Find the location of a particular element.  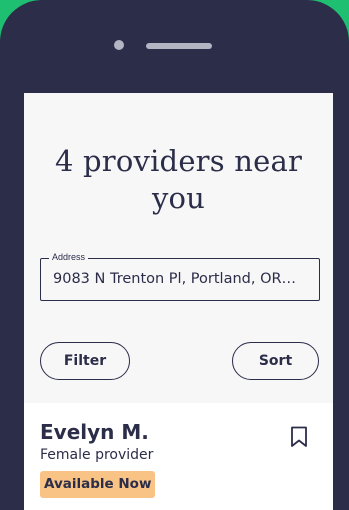

filter-button: Filter is located at coordinates (85, 361).